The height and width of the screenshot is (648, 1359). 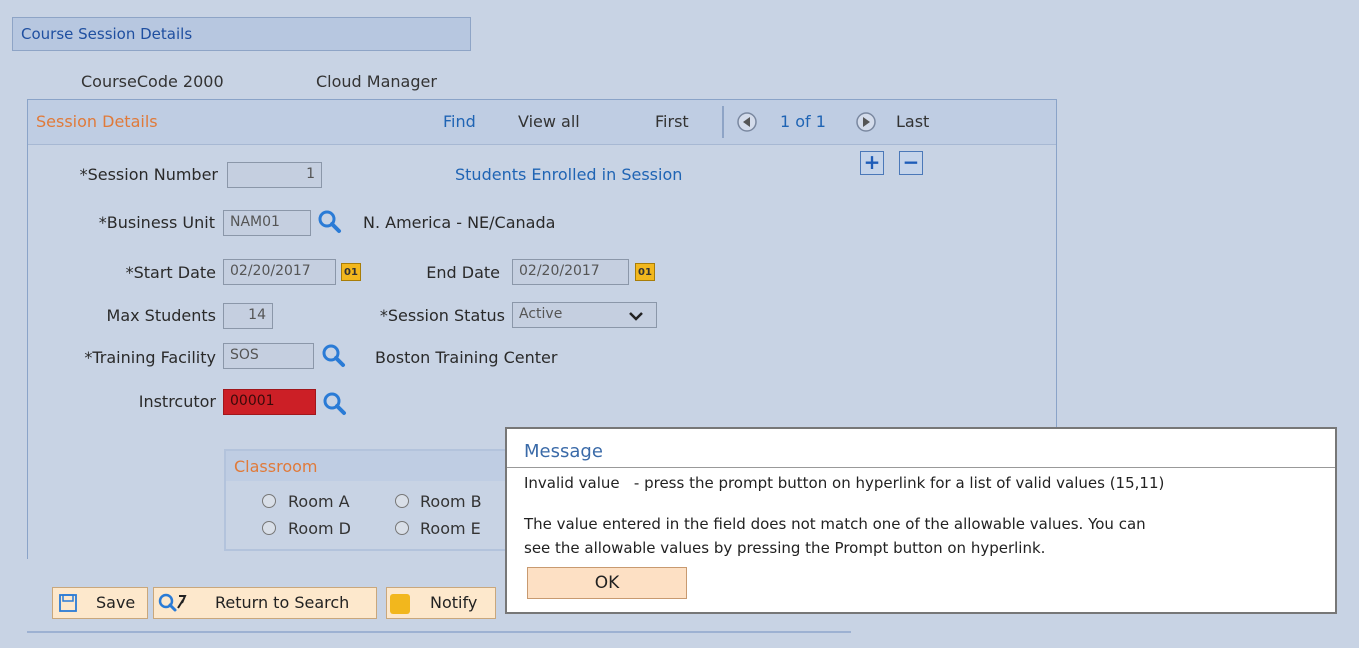 I want to click on max-students-label: Max Students, so click(x=161, y=315).